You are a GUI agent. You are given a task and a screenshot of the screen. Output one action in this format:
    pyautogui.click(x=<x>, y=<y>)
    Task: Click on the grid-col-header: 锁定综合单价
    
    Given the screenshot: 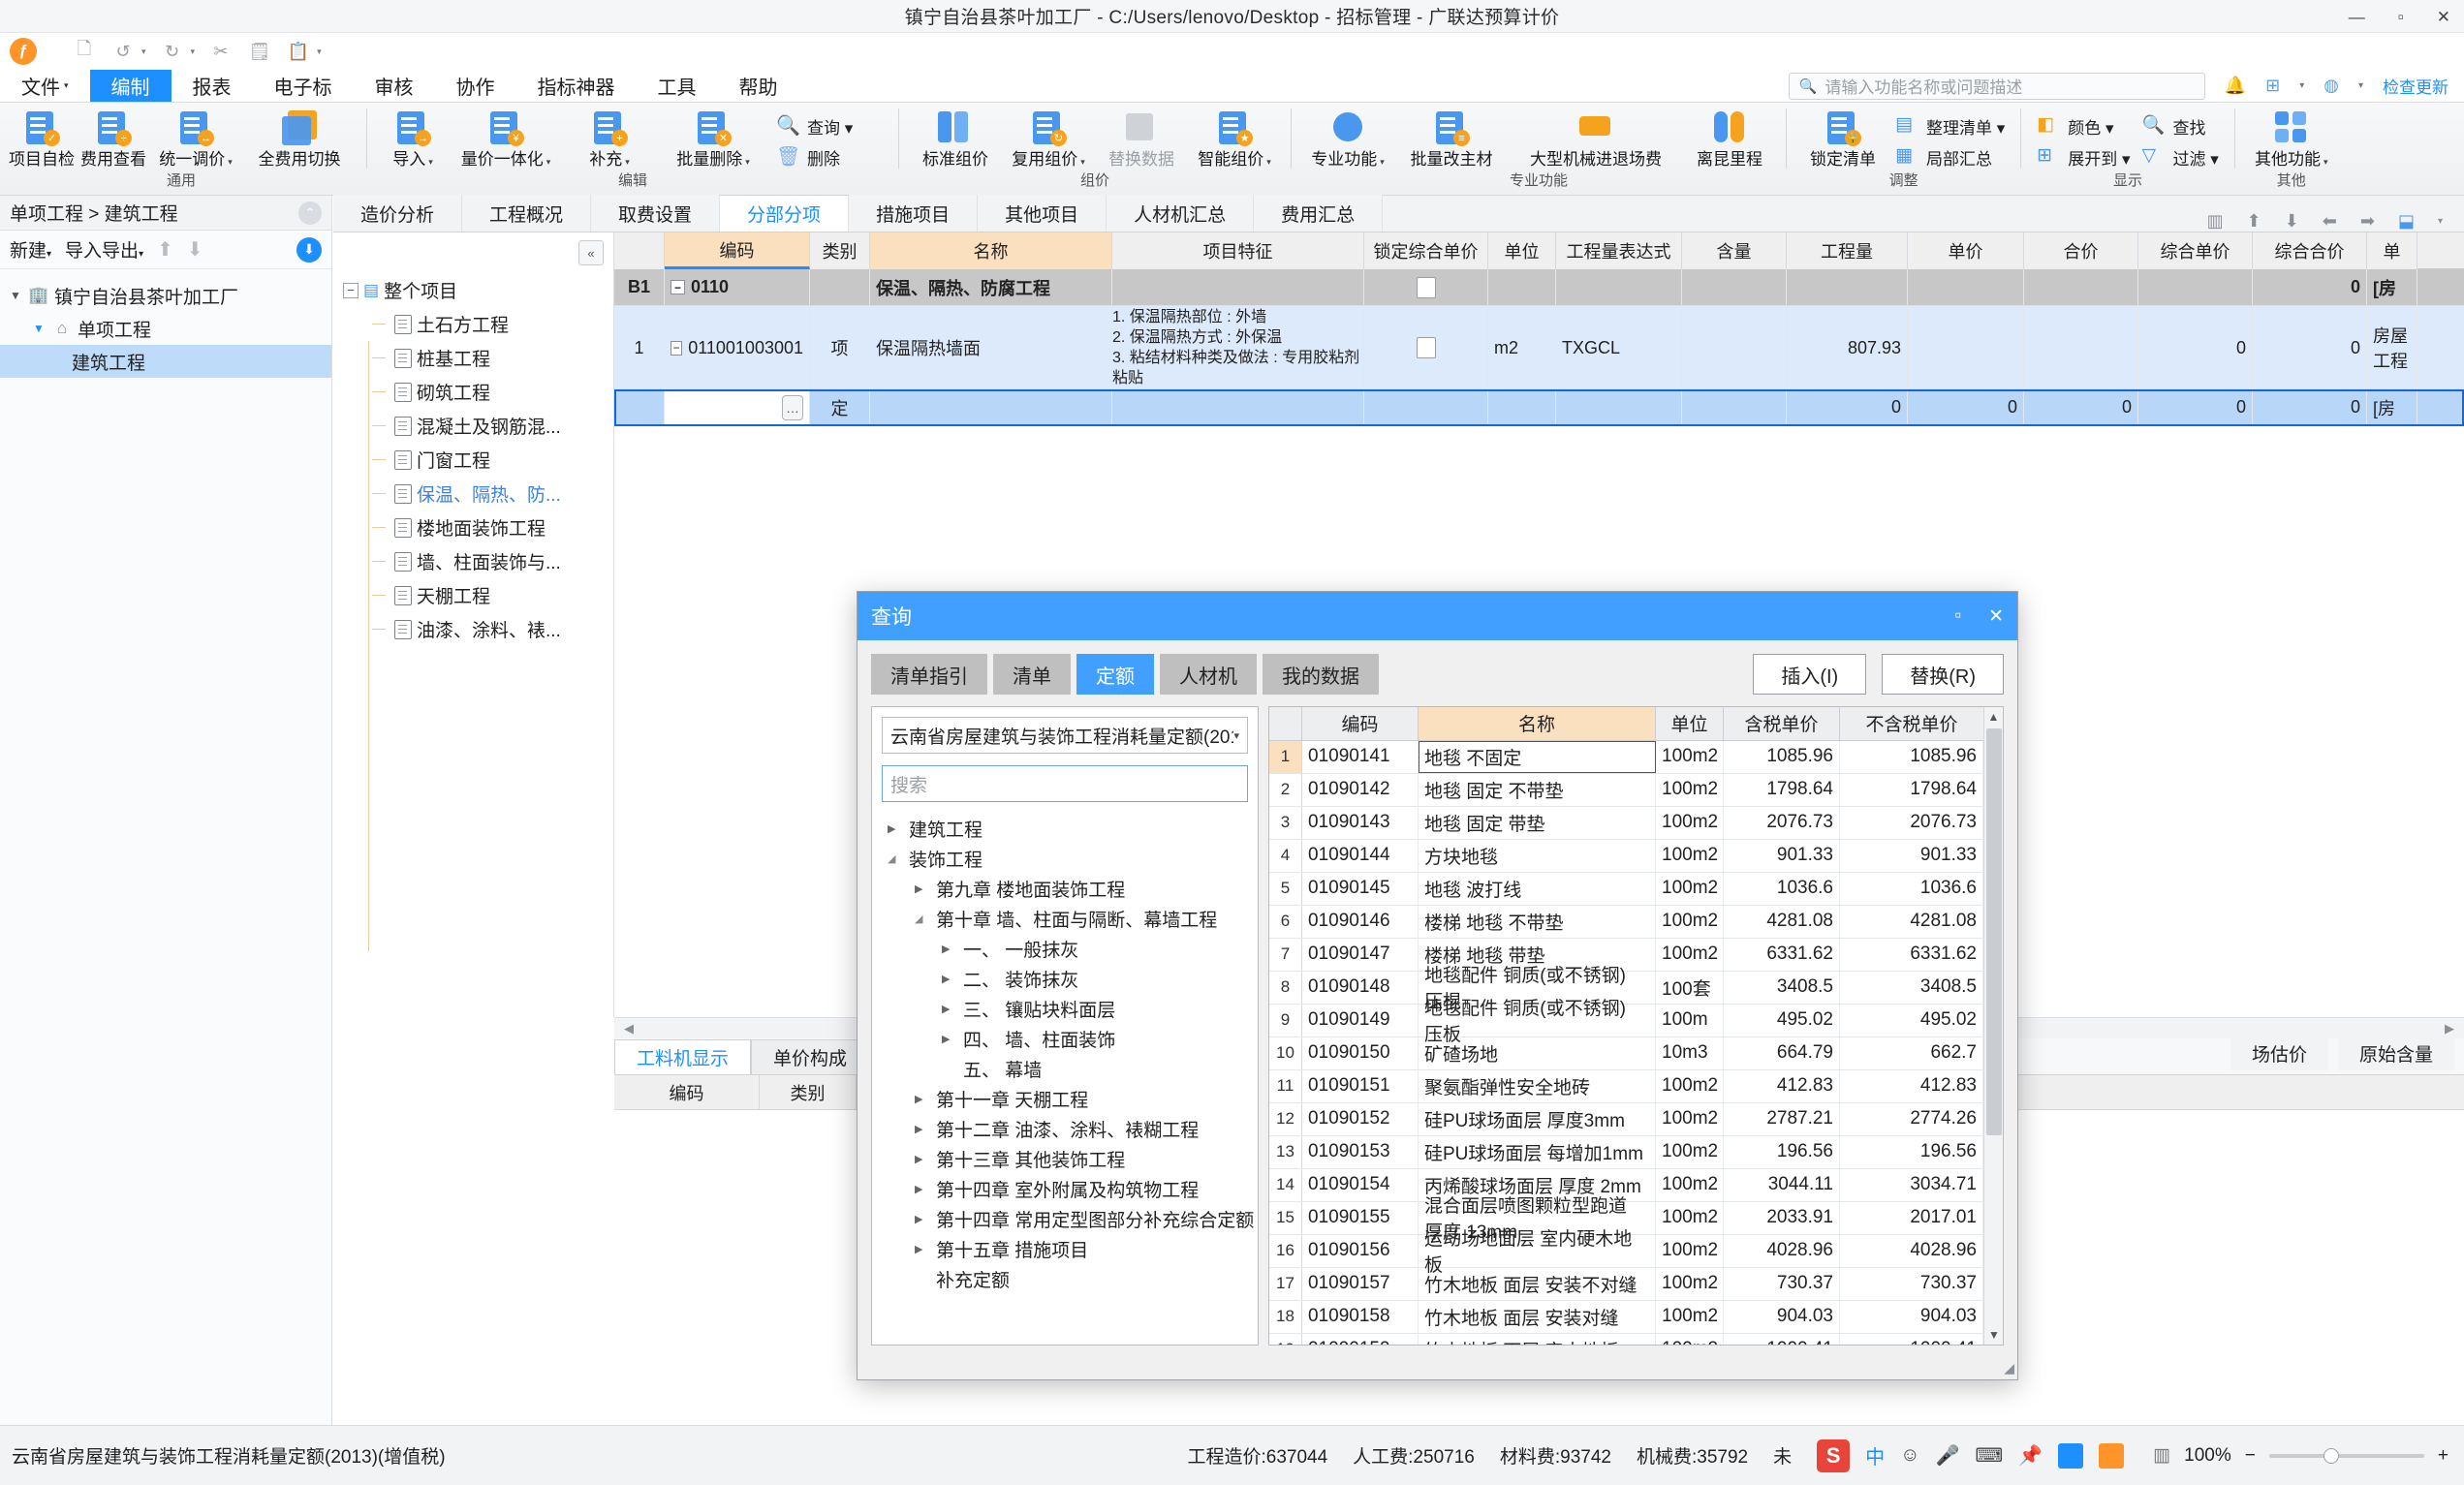 What is the action you would take?
    pyautogui.click(x=1426, y=250)
    